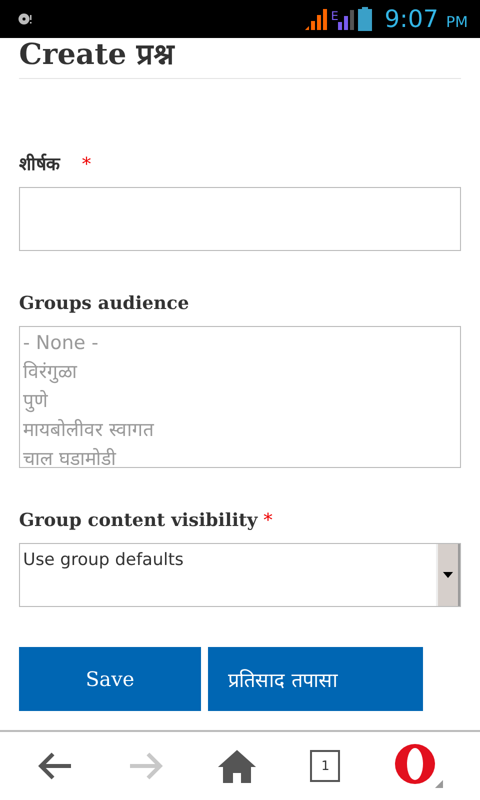 The height and width of the screenshot is (800, 480). Describe the element at coordinates (315, 679) in the screenshot. I see `form-button: प्रतिसाद तपासा` at that location.